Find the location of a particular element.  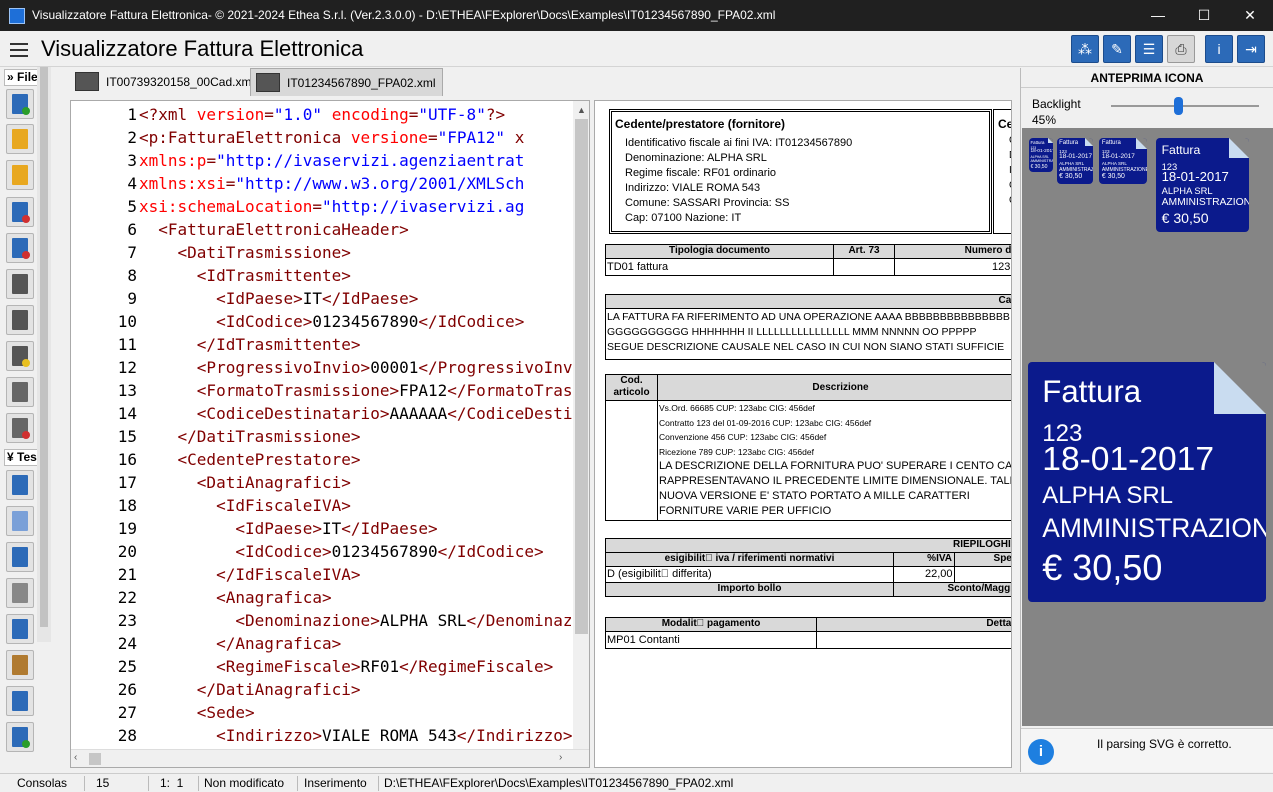

backlight-slider-thumb is located at coordinates (1178, 106).